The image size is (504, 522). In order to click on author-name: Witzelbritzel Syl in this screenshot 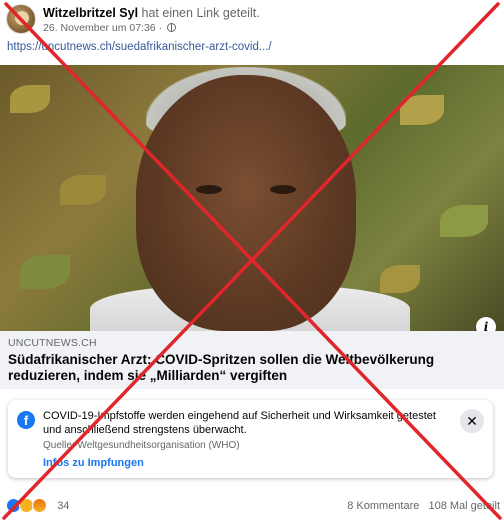, I will do `click(90, 13)`.